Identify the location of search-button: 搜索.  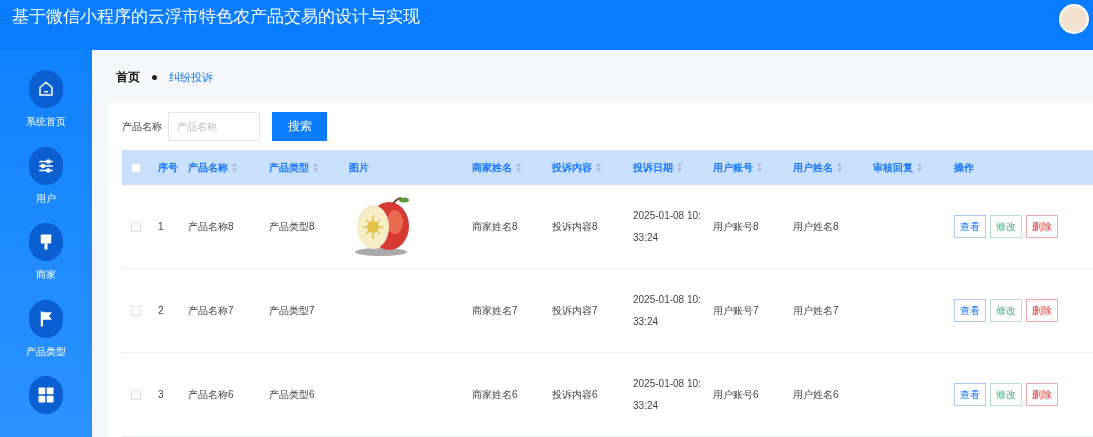
(299, 126).